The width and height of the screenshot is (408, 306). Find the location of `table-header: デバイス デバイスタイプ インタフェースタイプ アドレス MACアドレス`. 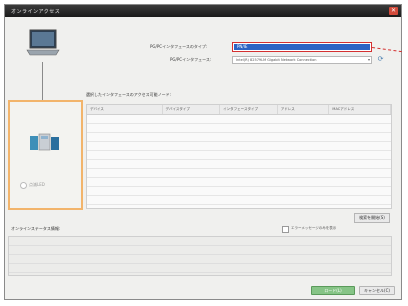

table-header: デバイス デバイスタイプ インタフェースタイプ アドレス MACアドレス is located at coordinates (239, 110).